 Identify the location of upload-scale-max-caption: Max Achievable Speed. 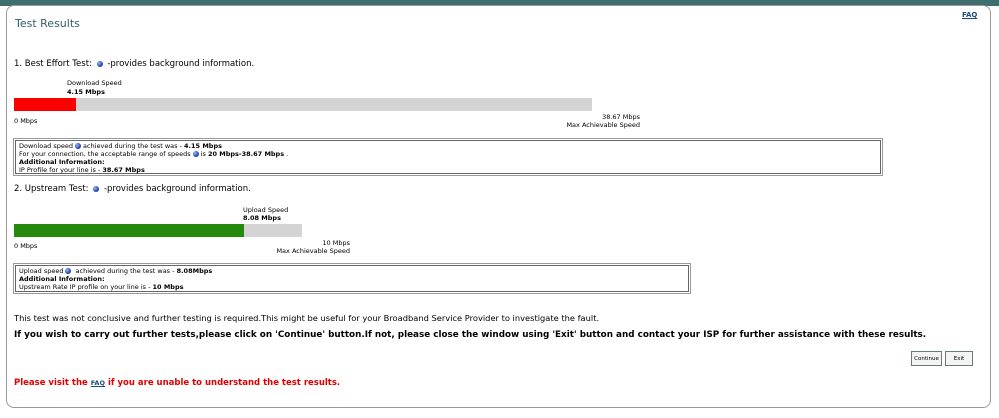
(313, 251).